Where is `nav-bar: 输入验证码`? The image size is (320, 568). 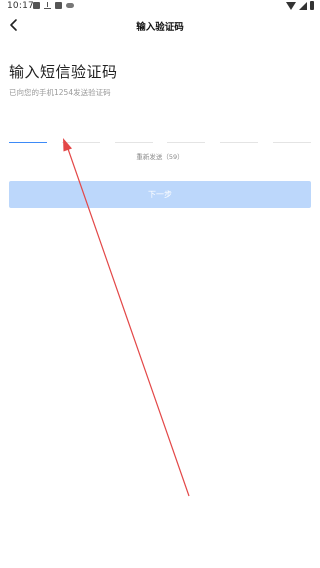 nav-bar: 输入验证码 is located at coordinates (160, 25).